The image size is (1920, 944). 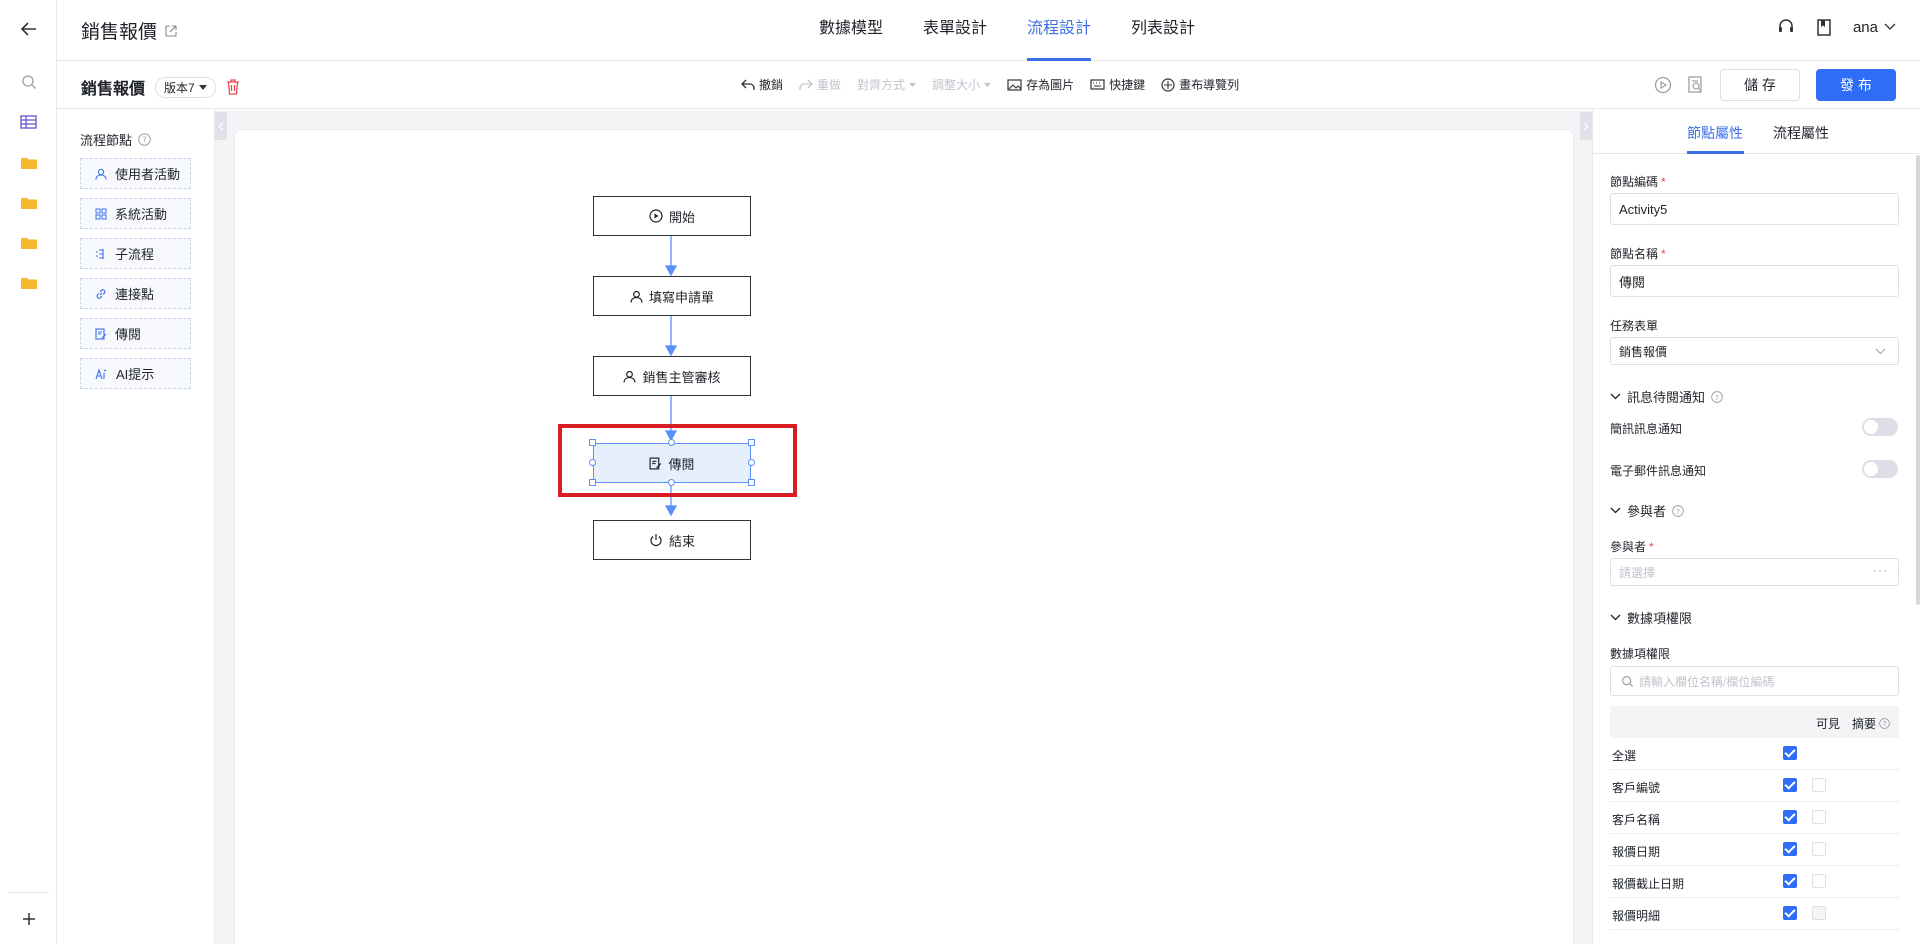 What do you see at coordinates (1634, 326) in the screenshot?
I see `task-form-label: 任務表單` at bounding box center [1634, 326].